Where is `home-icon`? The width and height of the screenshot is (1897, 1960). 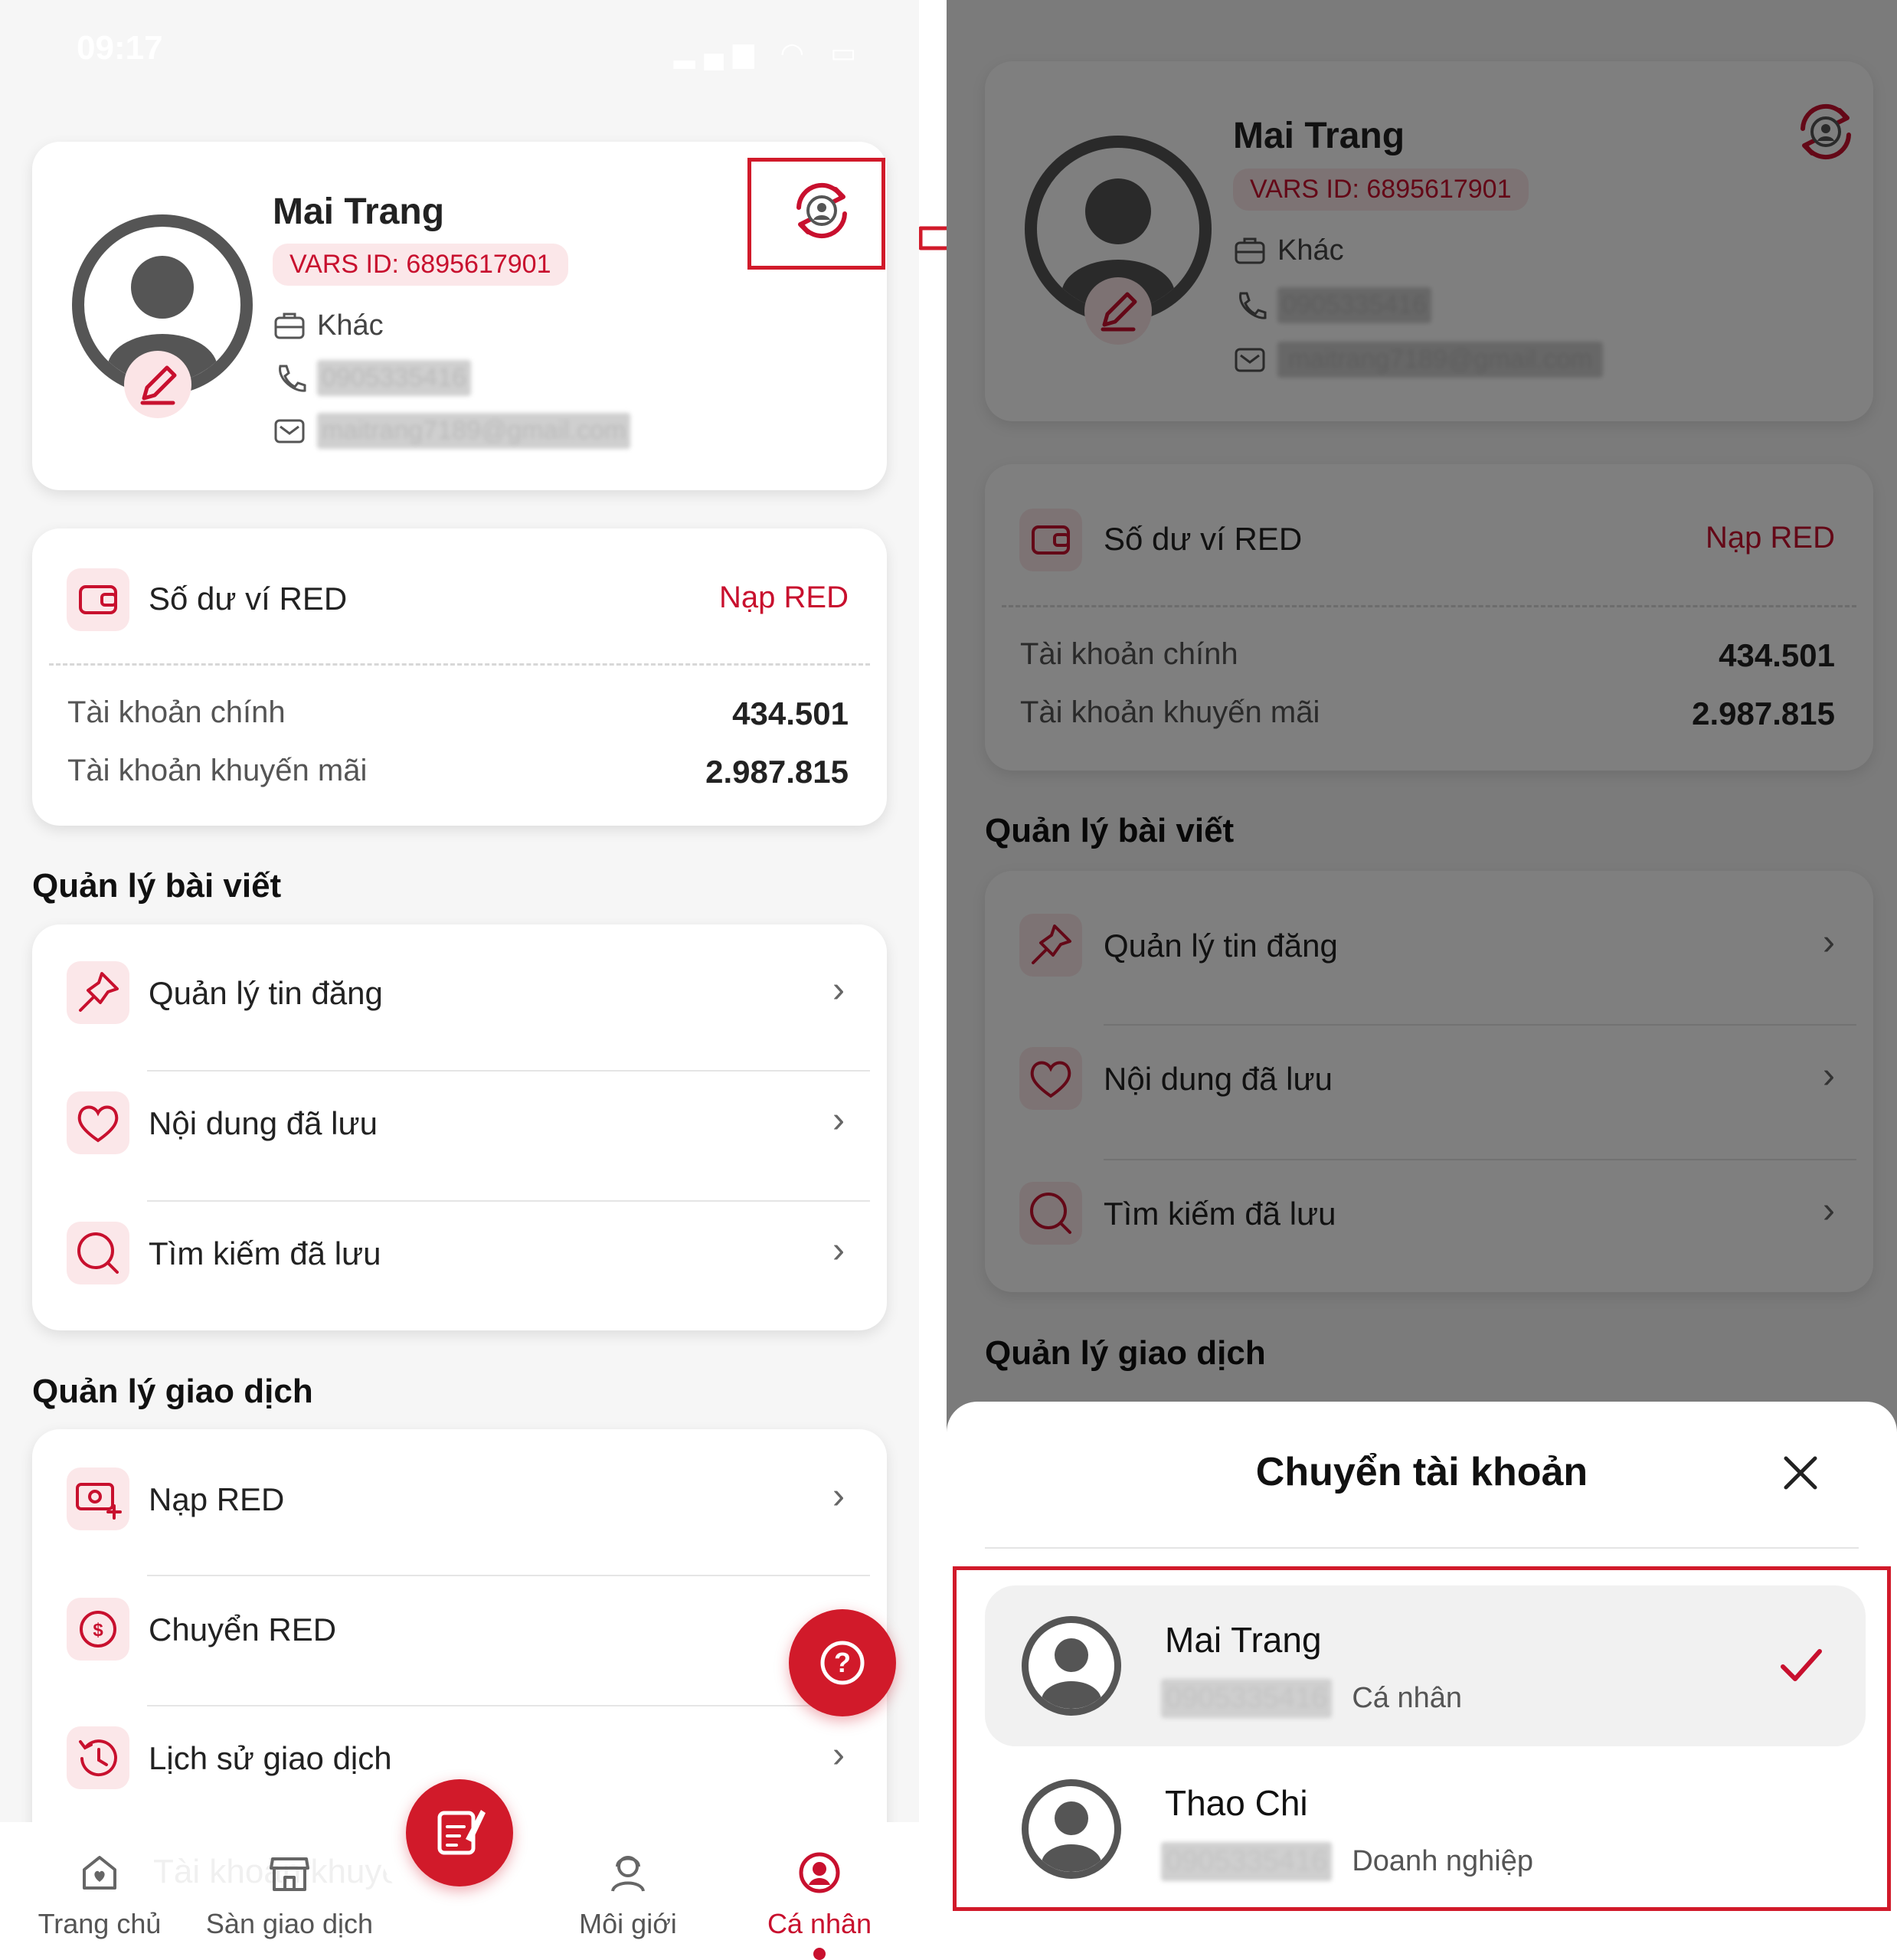
home-icon is located at coordinates (100, 1873).